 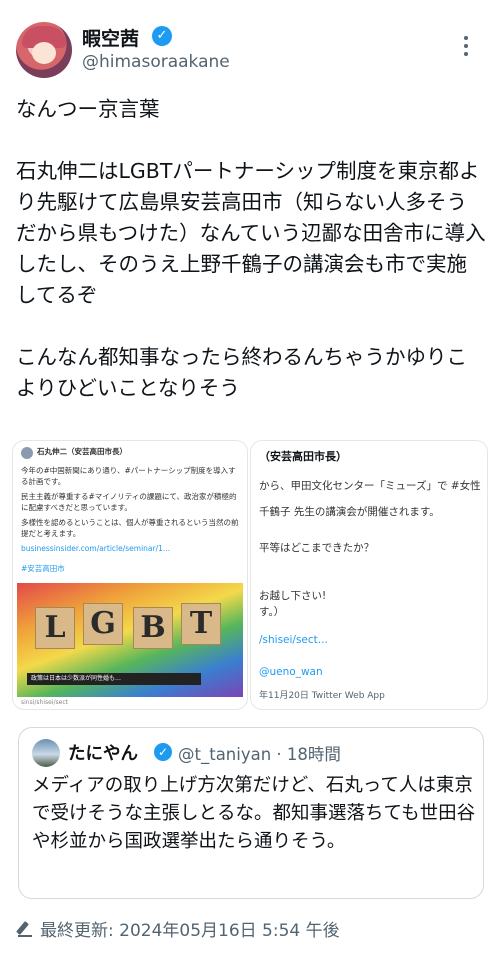 What do you see at coordinates (103, 754) in the screenshot?
I see `quote-display-name: たにやん` at bounding box center [103, 754].